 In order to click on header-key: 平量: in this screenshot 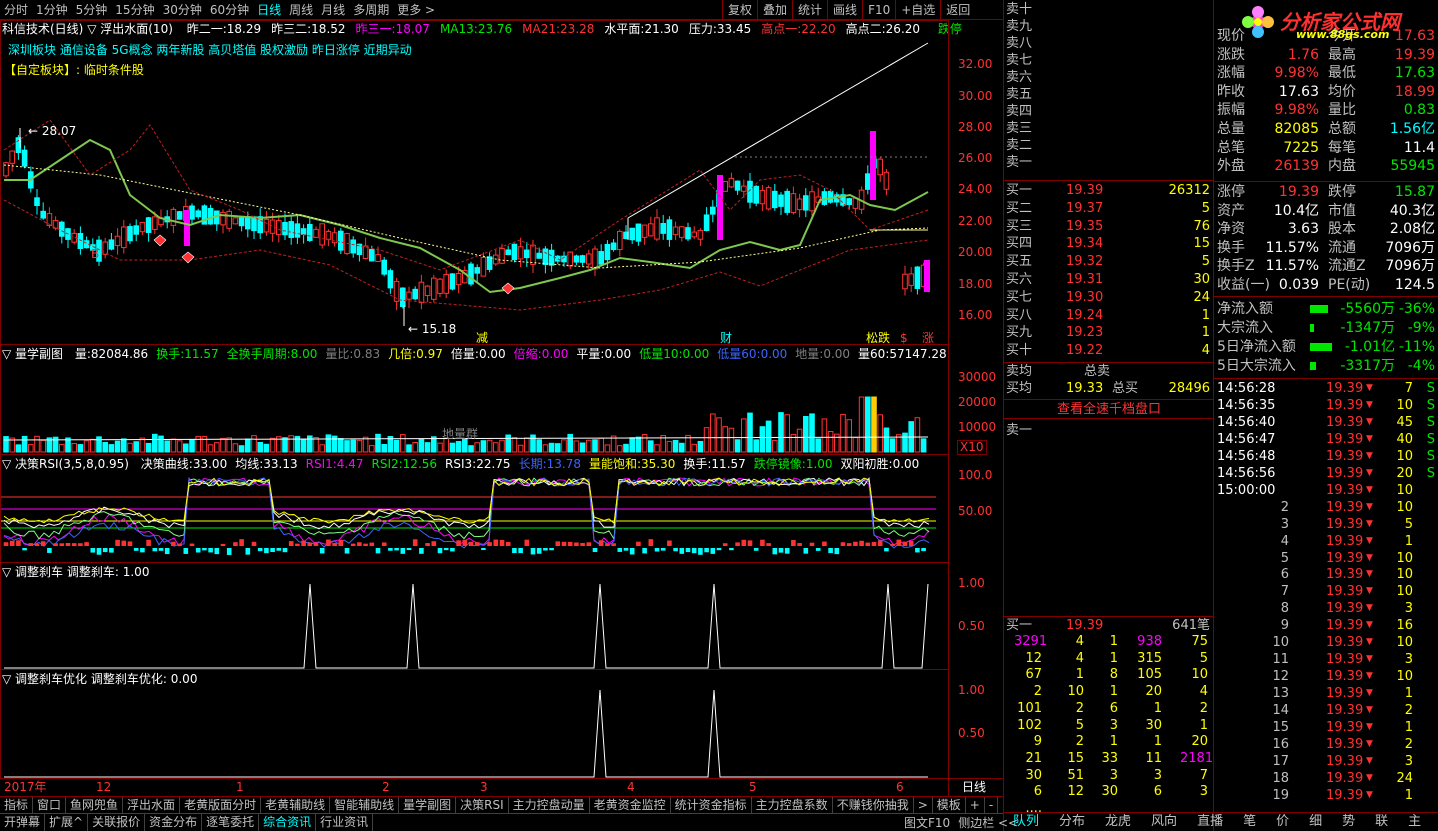, I will do `click(590, 354)`.